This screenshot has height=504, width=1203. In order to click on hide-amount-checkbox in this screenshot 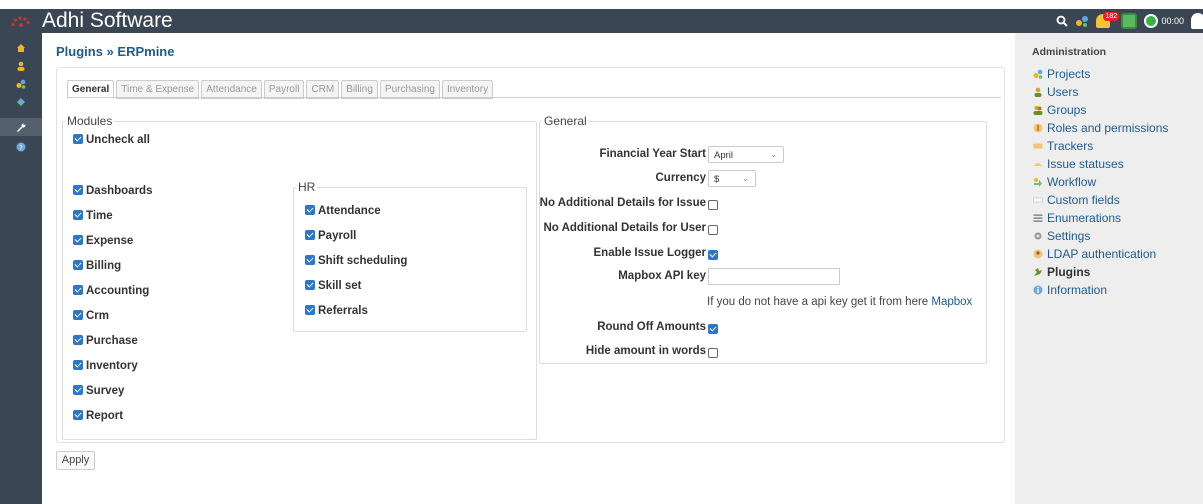, I will do `click(713, 353)`.